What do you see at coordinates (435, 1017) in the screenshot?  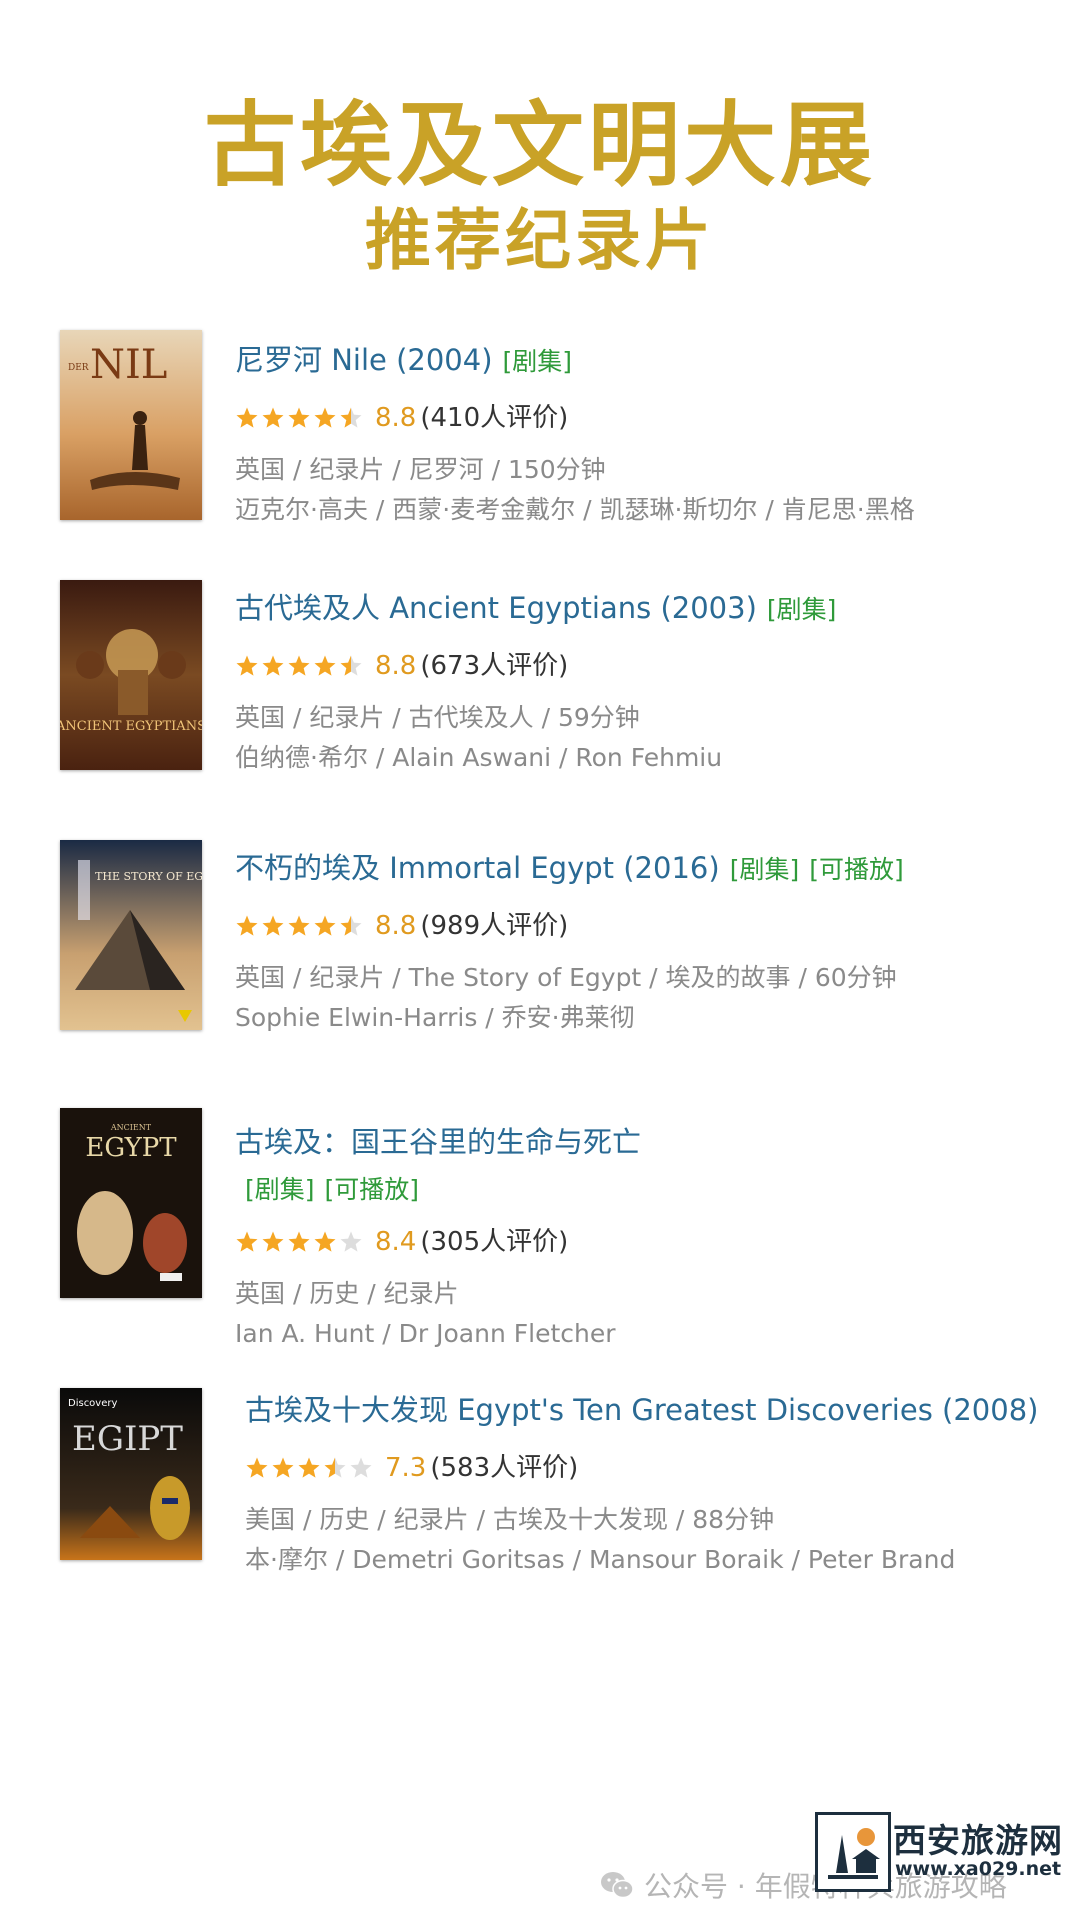 I see `item-meta-cast: Sophie Elwin-Harris / 乔安·弗莱彻` at bounding box center [435, 1017].